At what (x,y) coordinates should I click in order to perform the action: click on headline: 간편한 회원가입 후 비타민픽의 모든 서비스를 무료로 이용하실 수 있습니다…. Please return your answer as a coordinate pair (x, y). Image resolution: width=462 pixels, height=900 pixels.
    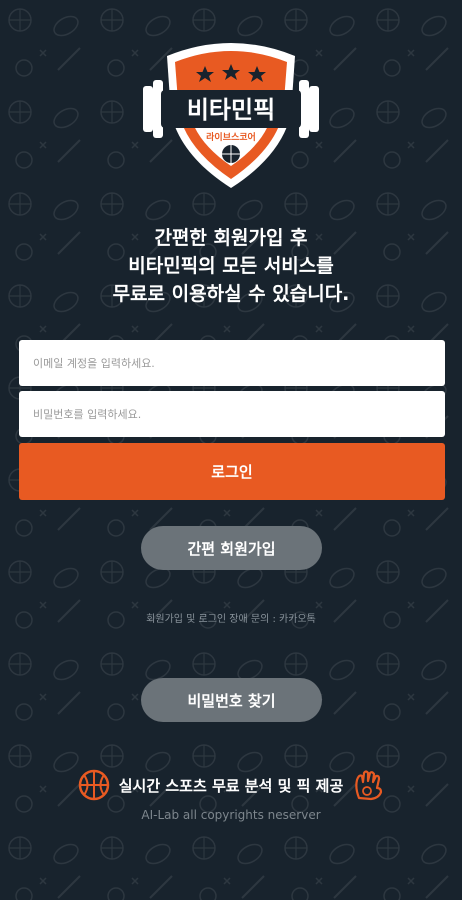
    Looking at the image, I should click on (231, 266).